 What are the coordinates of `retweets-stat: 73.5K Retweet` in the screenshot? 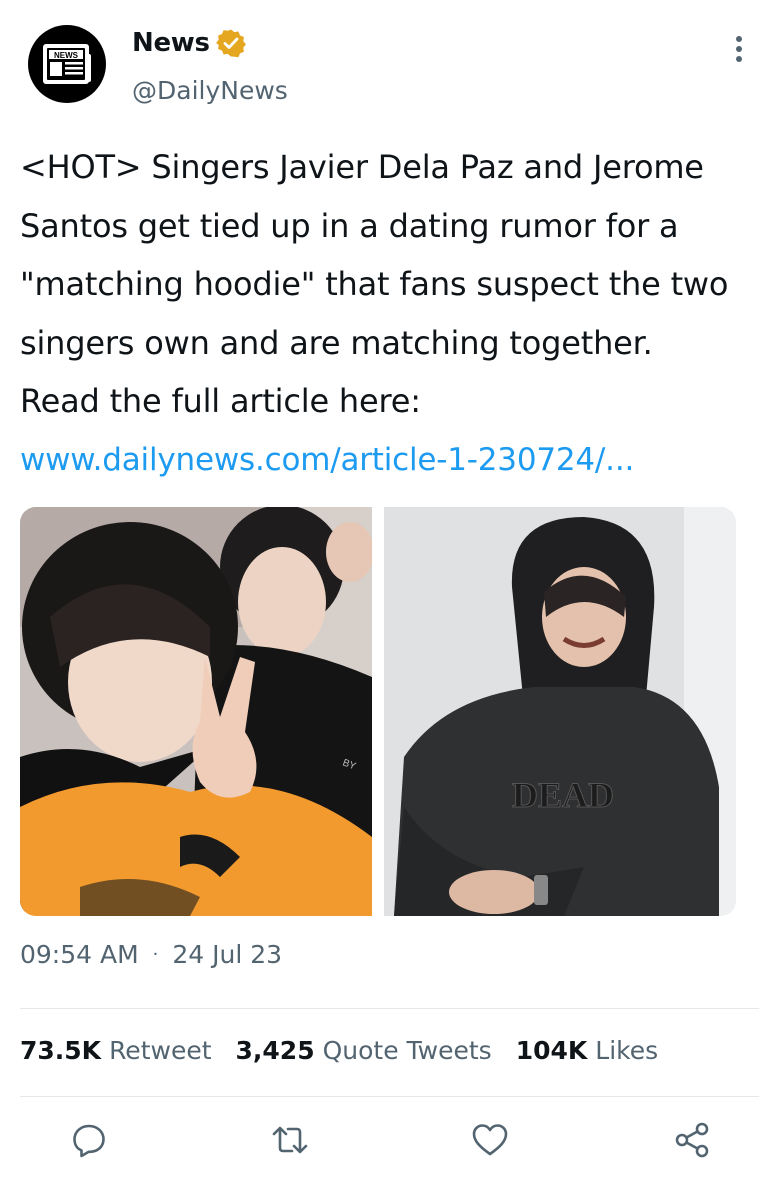 It's located at (116, 1050).